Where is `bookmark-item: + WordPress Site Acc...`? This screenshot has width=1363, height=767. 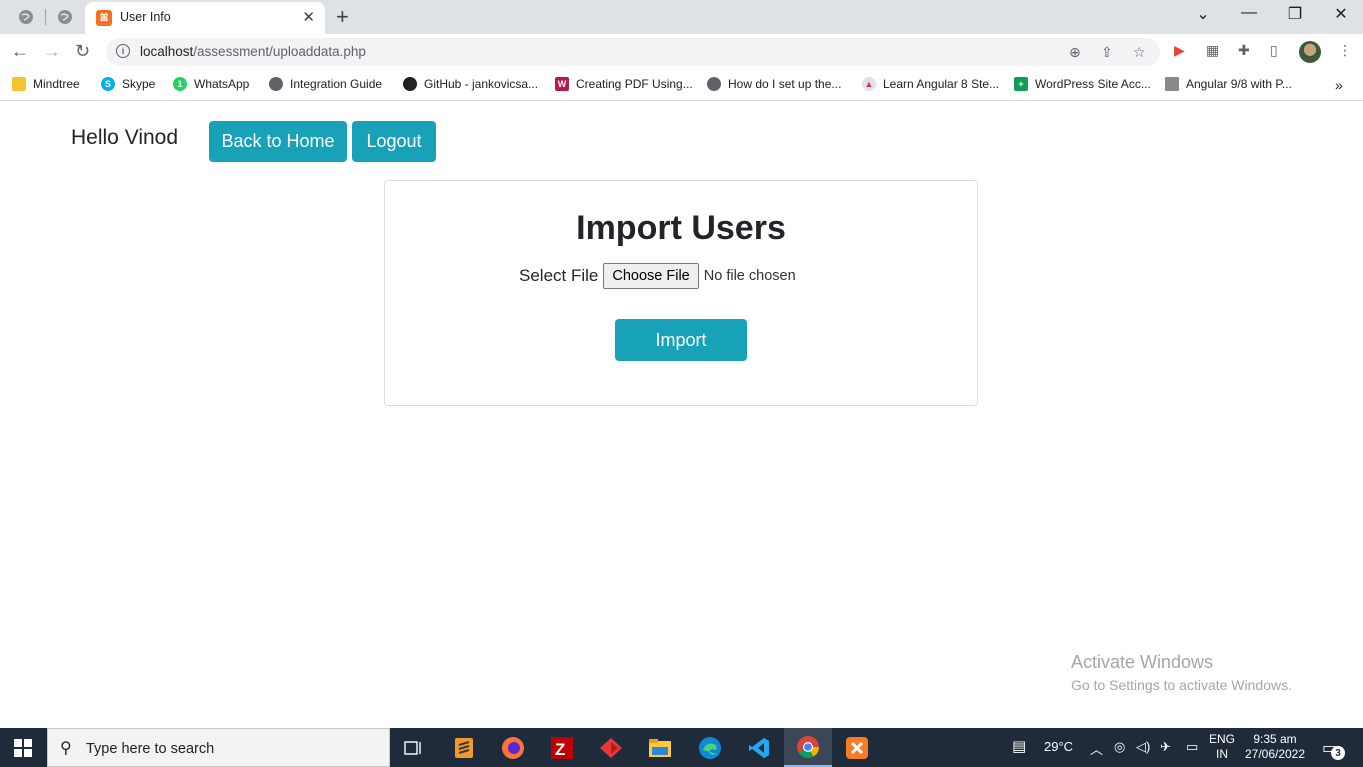 bookmark-item: + WordPress Site Acc... is located at coordinates (1082, 84).